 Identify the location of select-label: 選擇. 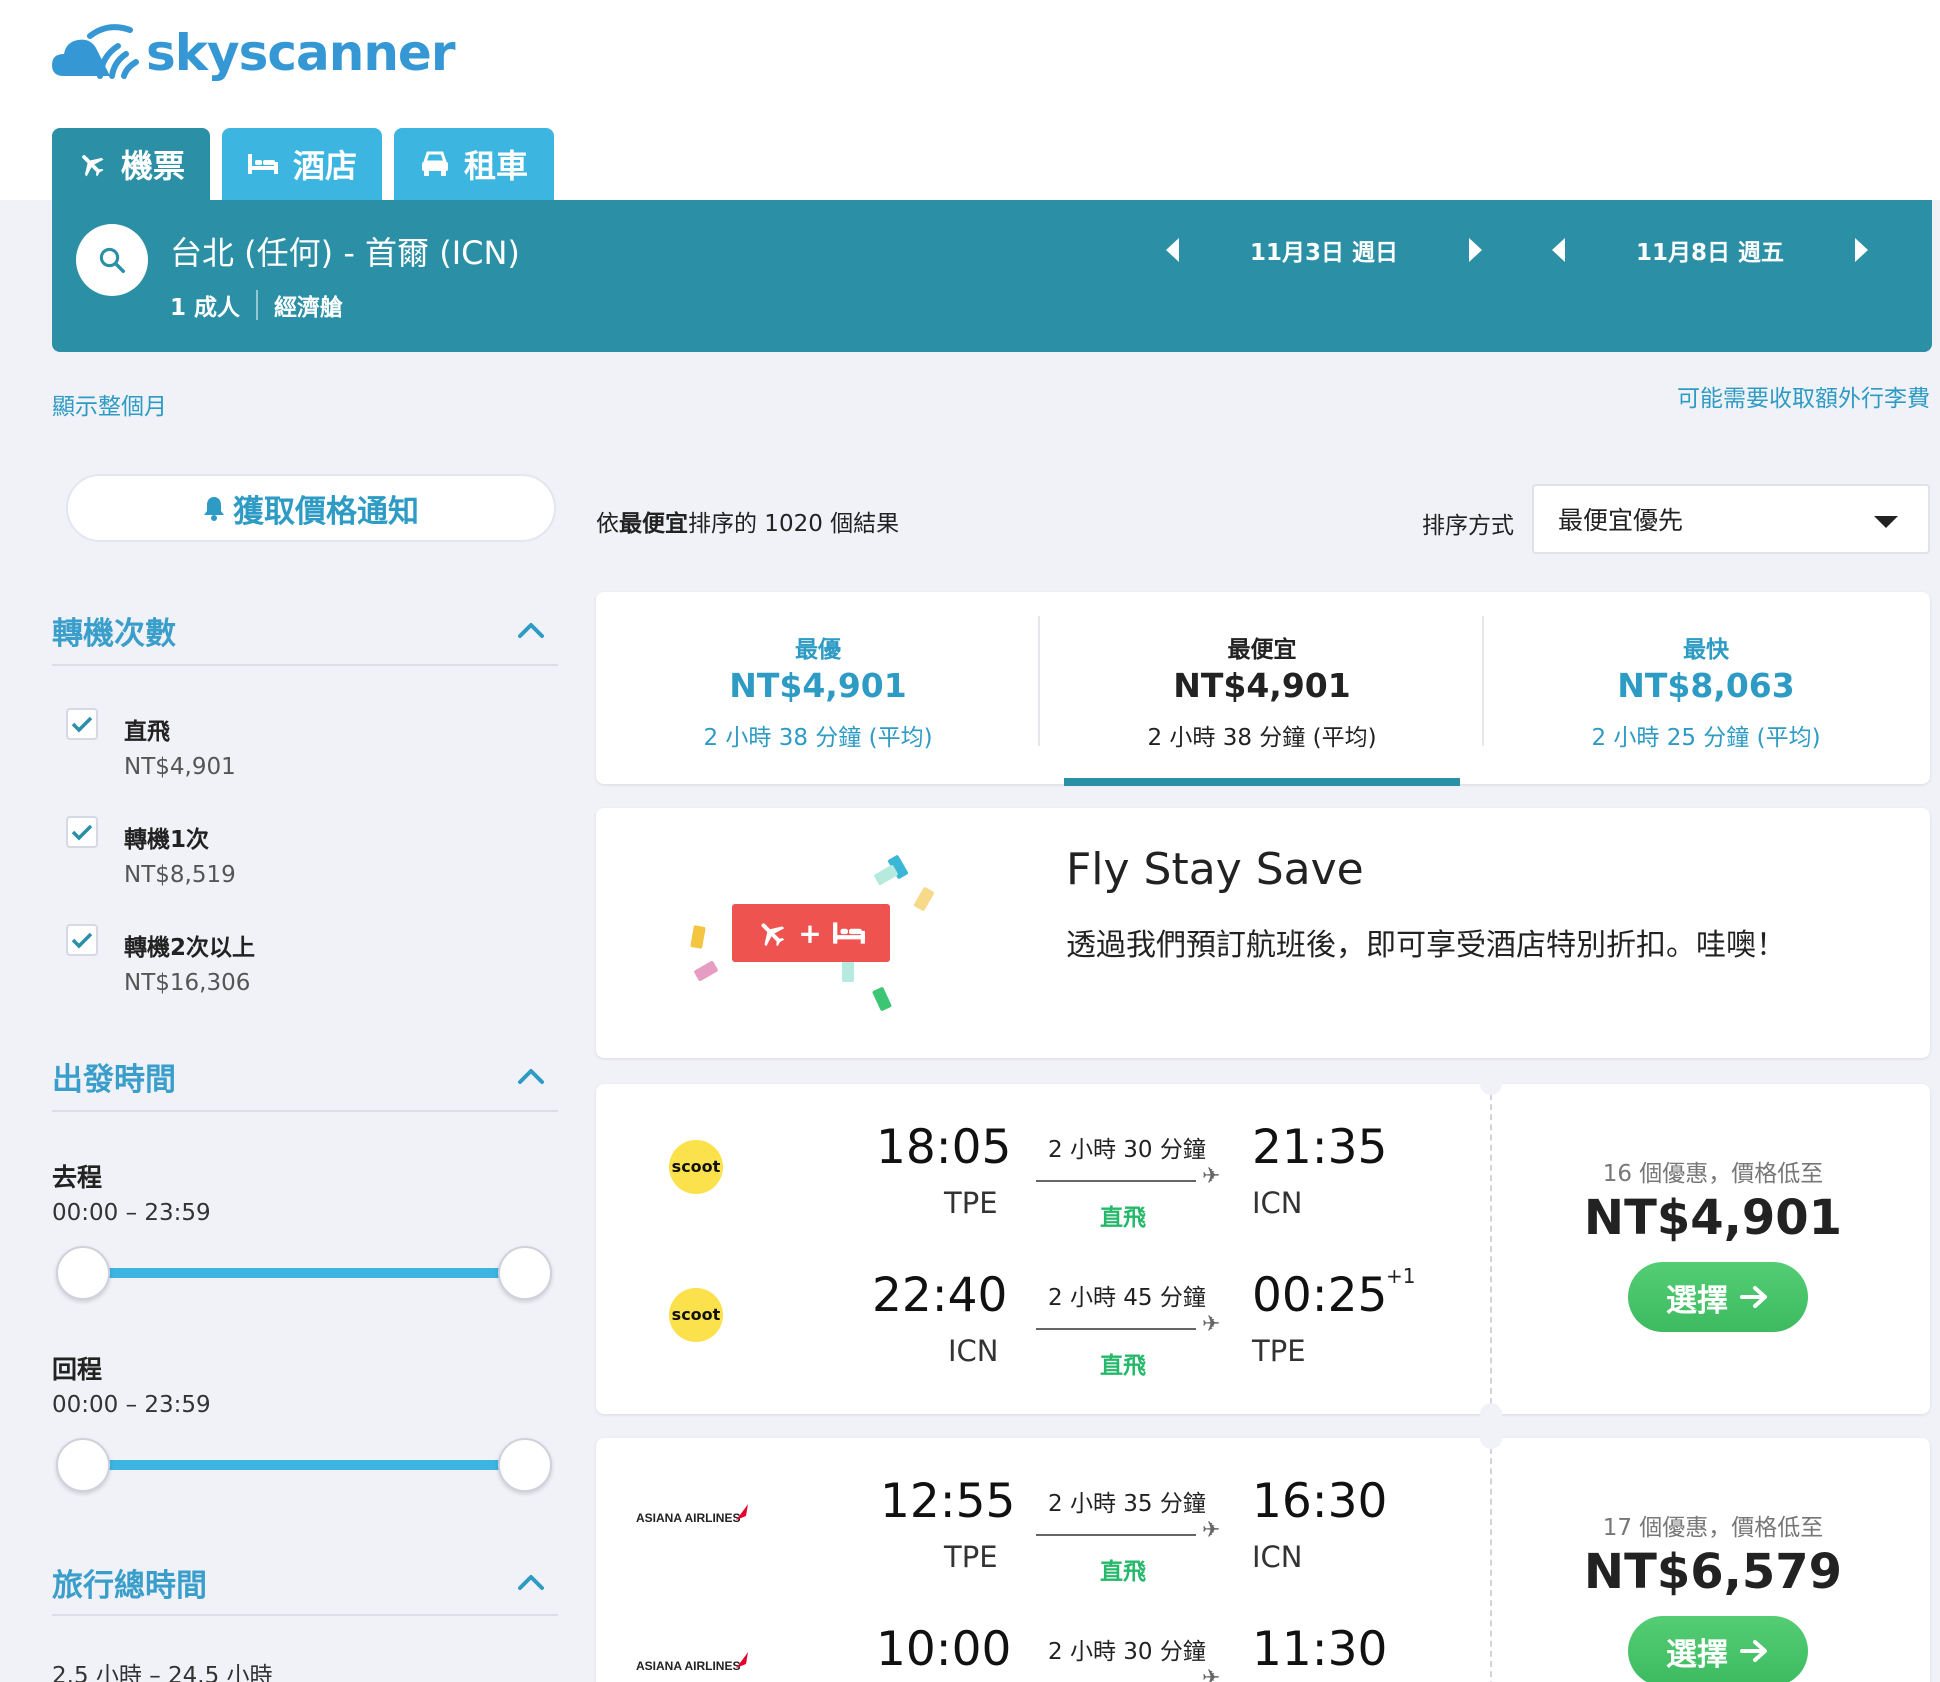
(1697, 1654).